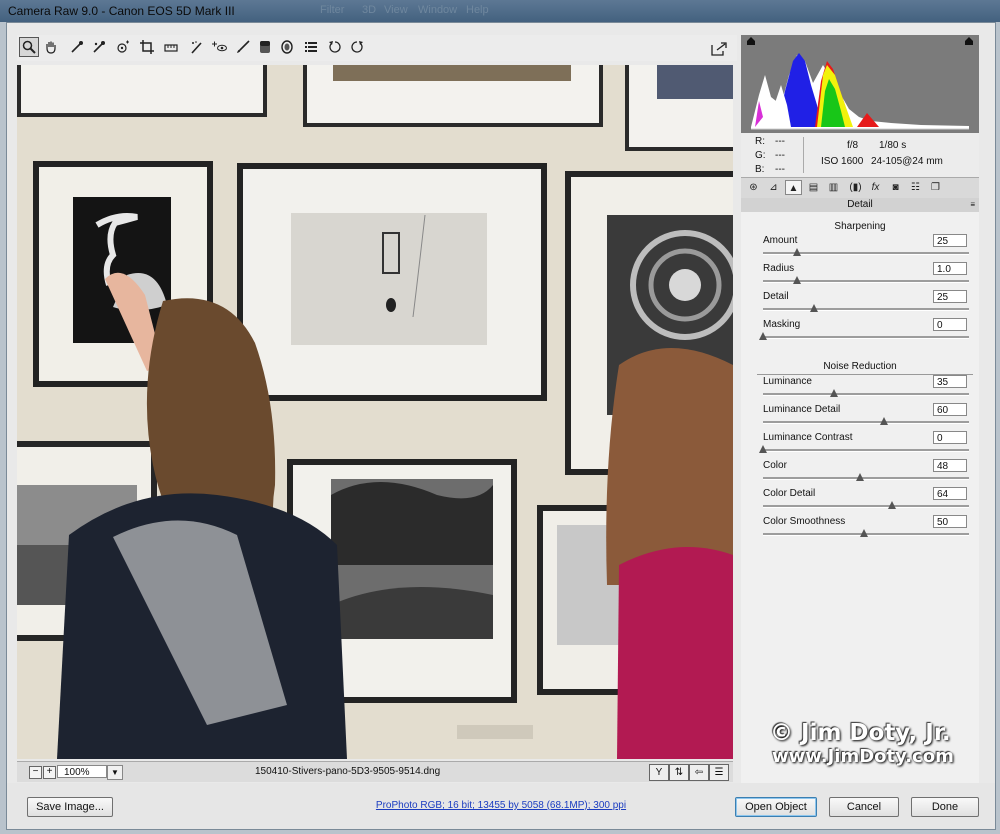 The image size is (1000, 834). I want to click on graduated-filter-icon, so click(265, 47).